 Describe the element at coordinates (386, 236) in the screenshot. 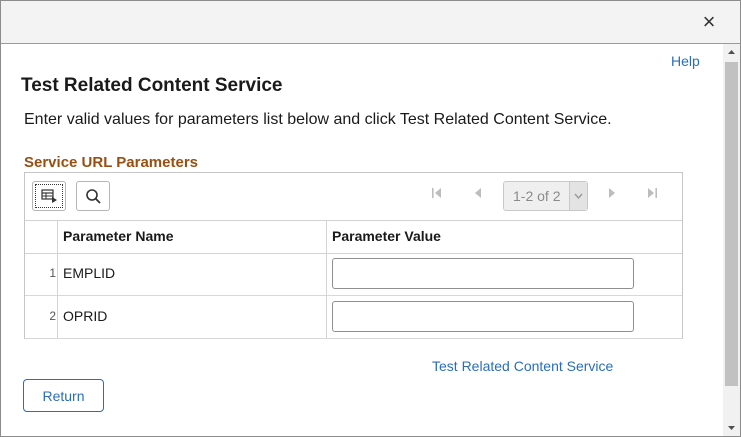

I see `column-header-parameter-value: Parameter Value` at that location.